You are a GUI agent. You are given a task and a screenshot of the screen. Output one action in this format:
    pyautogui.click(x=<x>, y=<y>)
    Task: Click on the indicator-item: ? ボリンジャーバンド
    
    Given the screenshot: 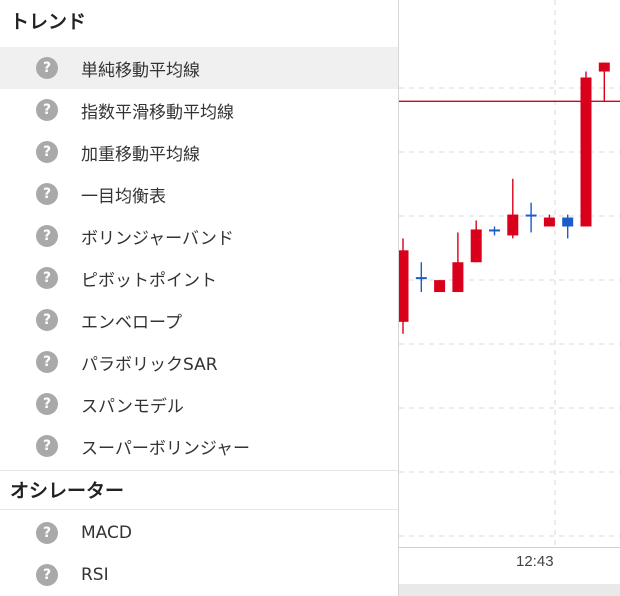 What is the action you would take?
    pyautogui.click(x=199, y=236)
    